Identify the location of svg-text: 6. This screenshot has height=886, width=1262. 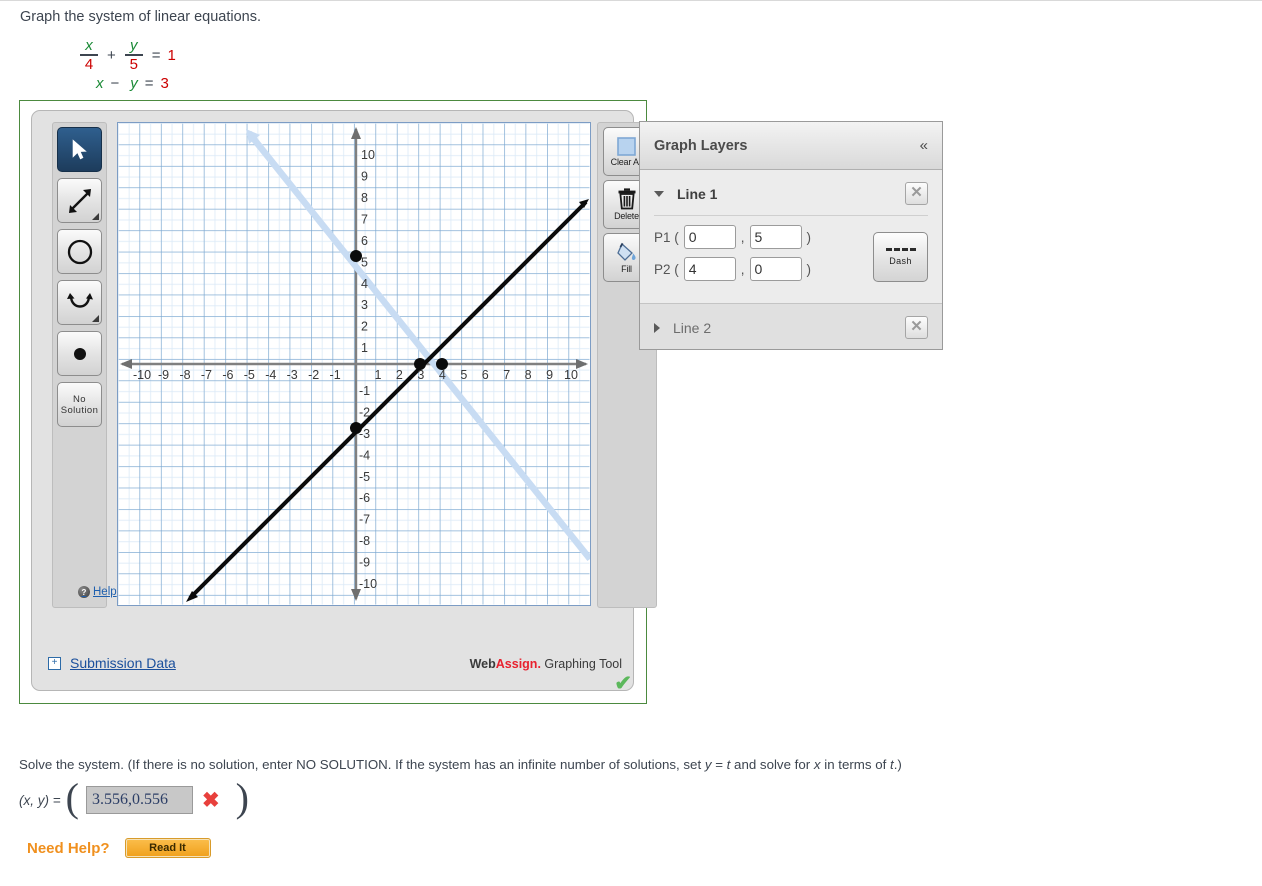
(485, 375).